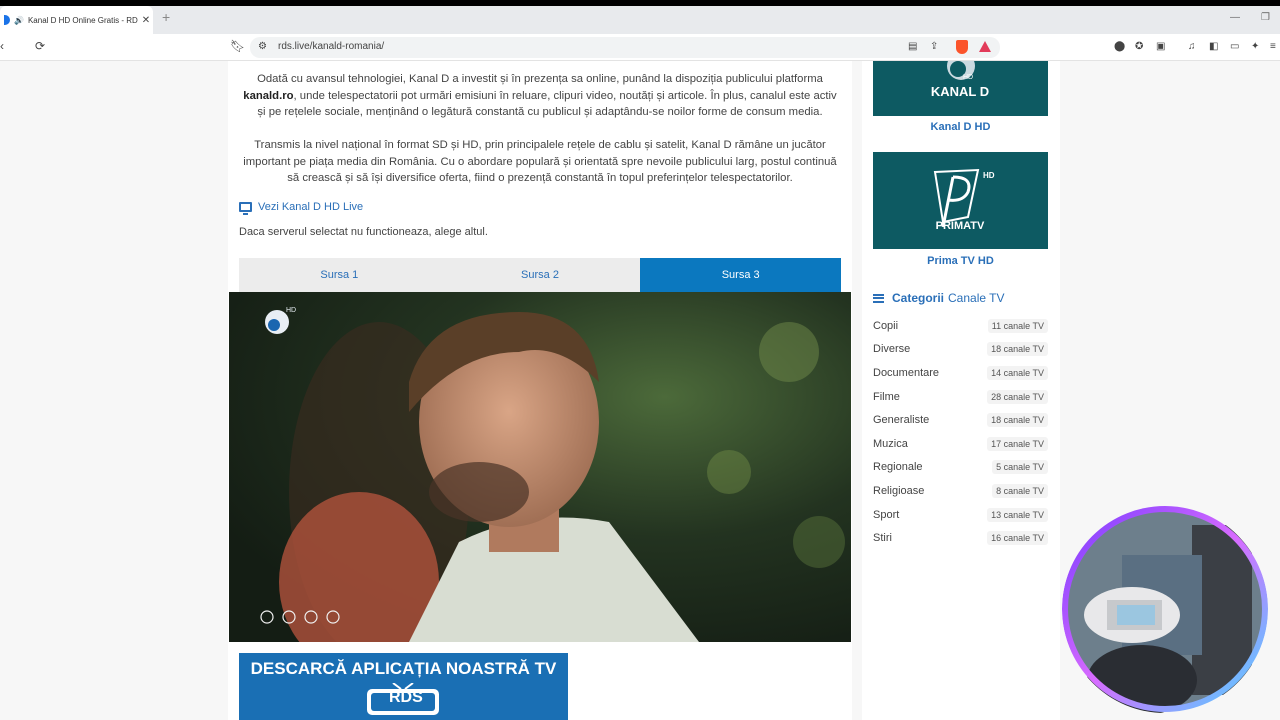 Image resolution: width=1280 pixels, height=720 pixels. What do you see at coordinates (245, 208) in the screenshot?
I see `monitor-icon` at bounding box center [245, 208].